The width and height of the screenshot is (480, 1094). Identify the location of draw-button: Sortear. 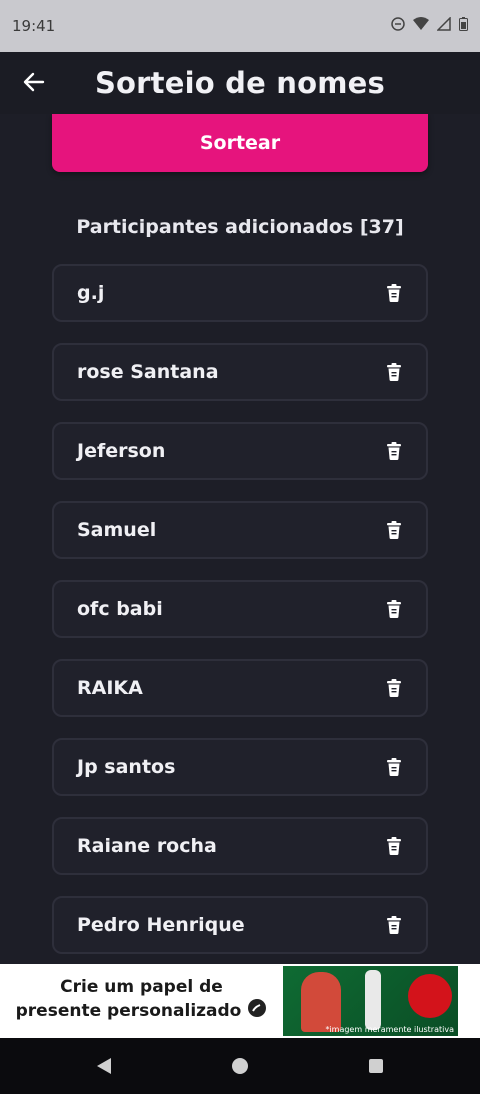
(240, 143).